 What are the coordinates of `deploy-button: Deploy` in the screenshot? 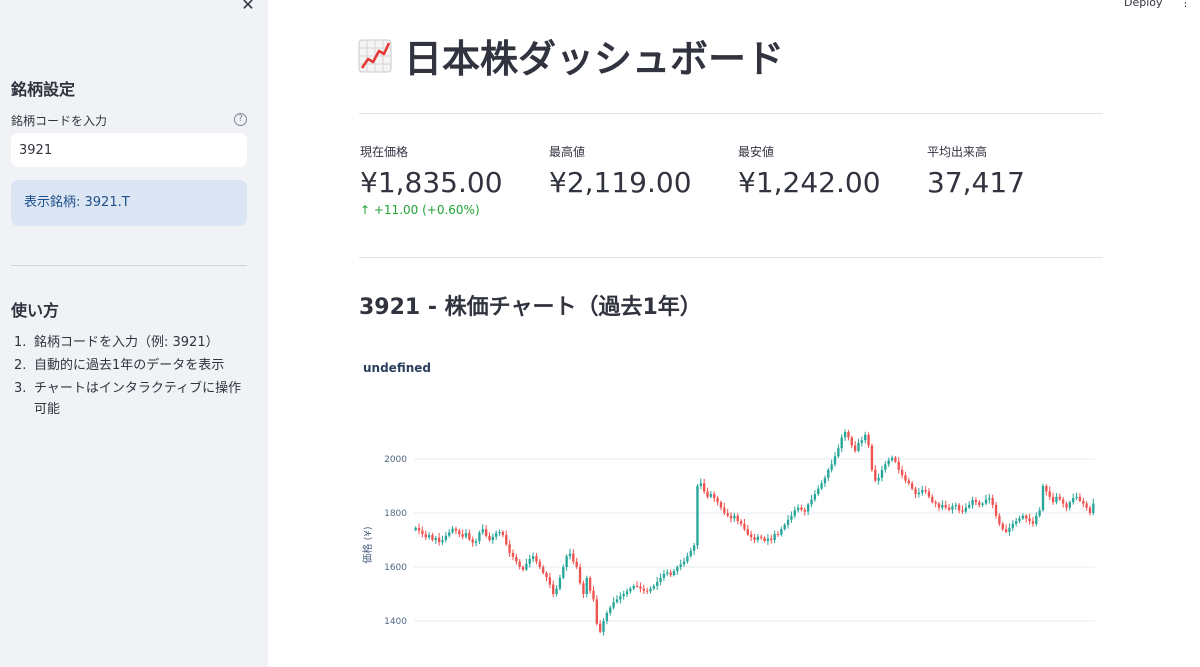 It's located at (1143, 4).